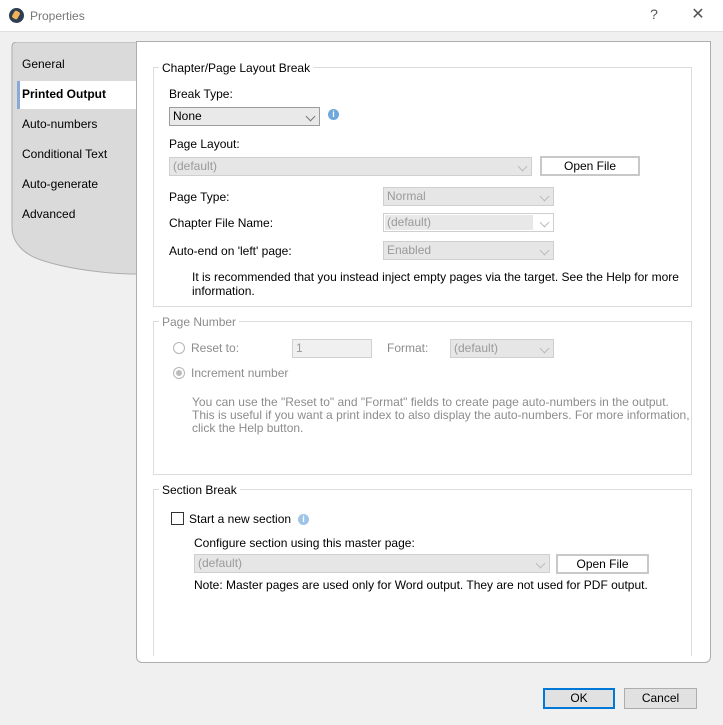 This screenshot has width=723, height=725. Describe the element at coordinates (660, 698) in the screenshot. I see `cancel-button: Cancel` at that location.